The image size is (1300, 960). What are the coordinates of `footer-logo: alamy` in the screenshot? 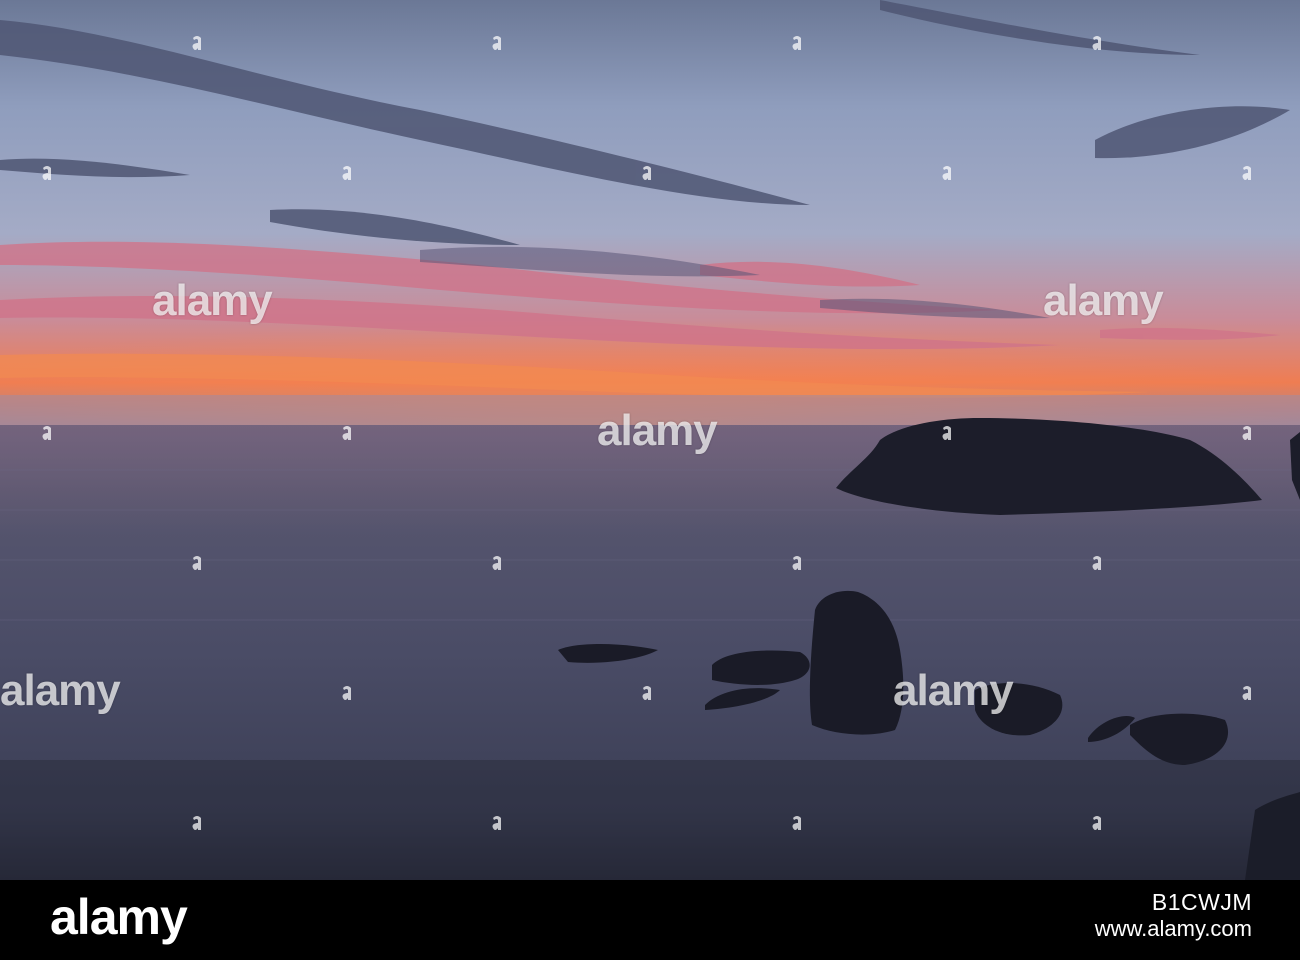 It's located at (119, 917).